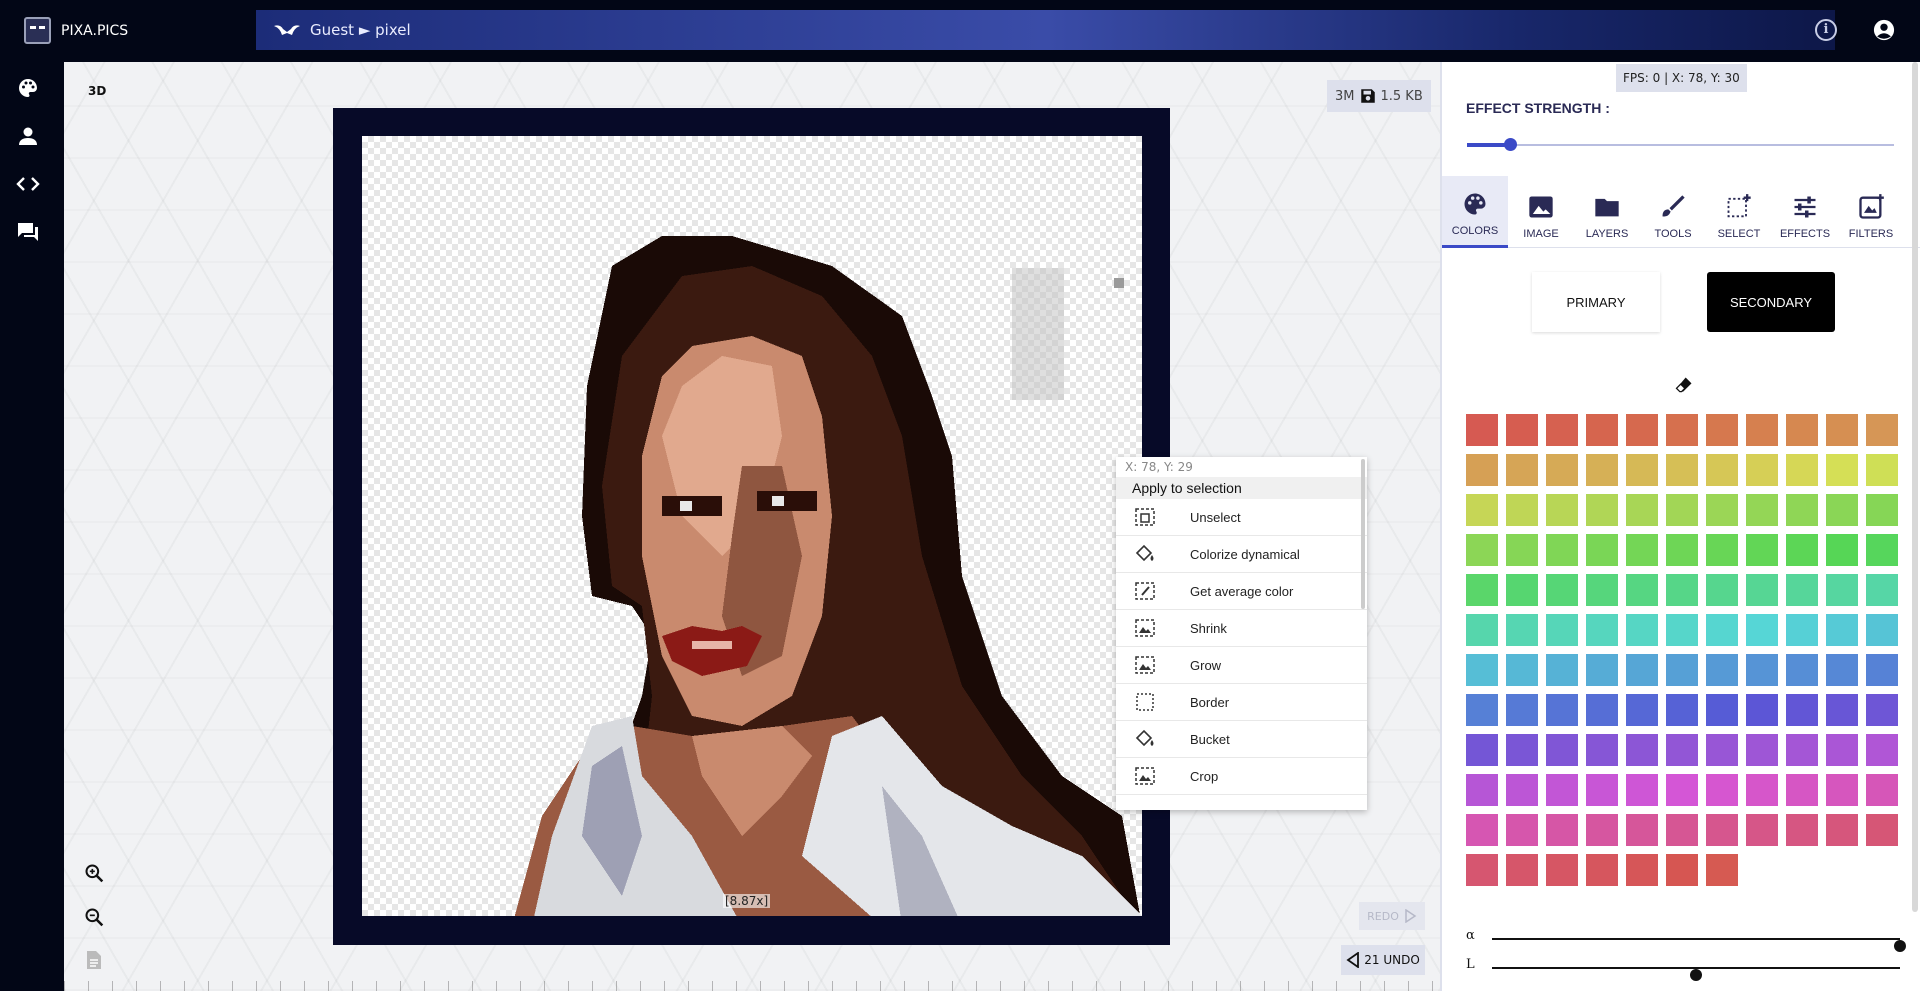 Image resolution: width=1920 pixels, height=991 pixels. I want to click on lightness-track, so click(1696, 974).